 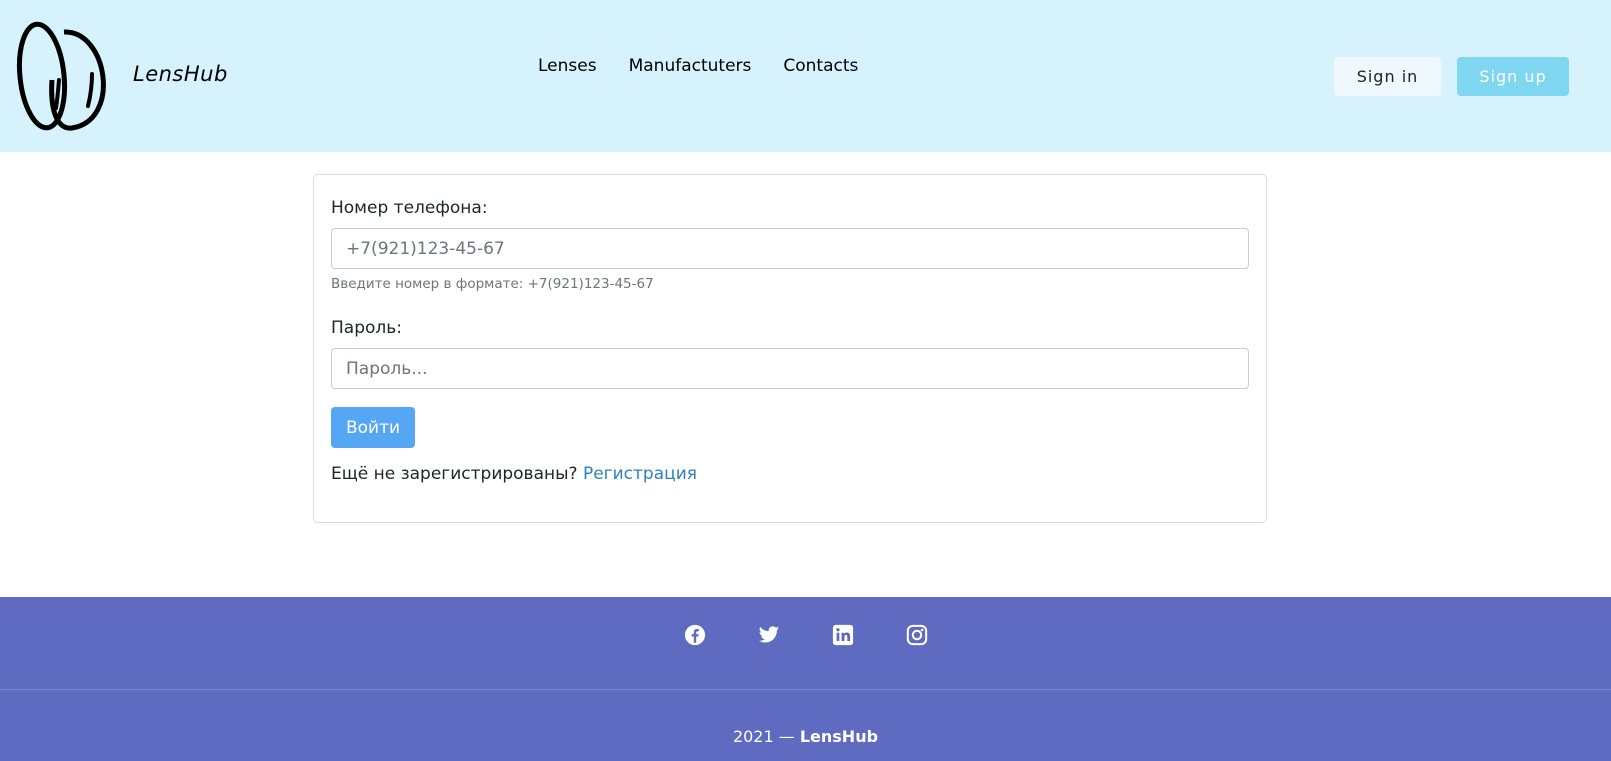 I want to click on copyright-year: 2021 —, so click(x=763, y=736).